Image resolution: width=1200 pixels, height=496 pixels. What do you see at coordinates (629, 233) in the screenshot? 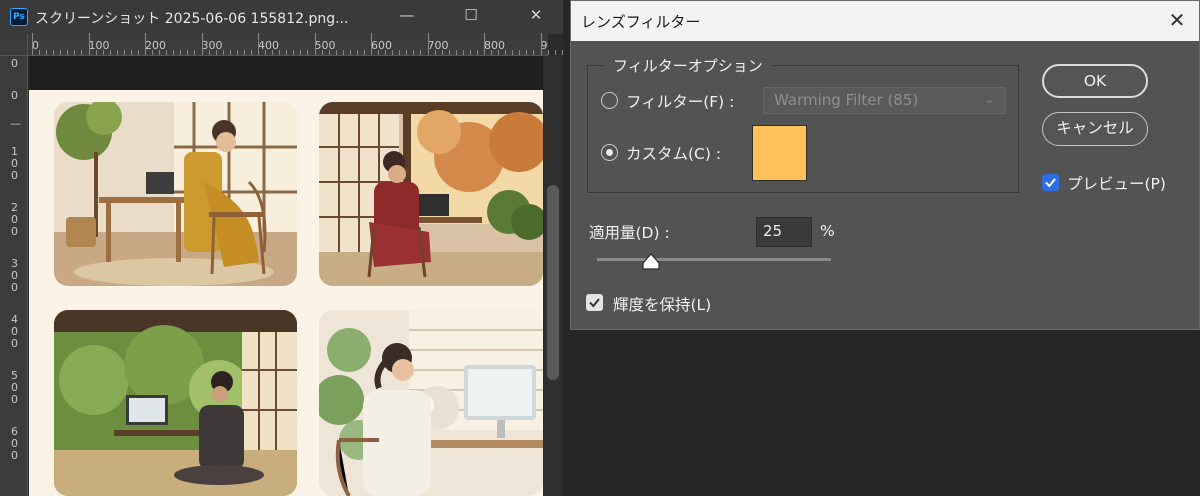
I see `density-label: 適用量(D) :` at bounding box center [629, 233].